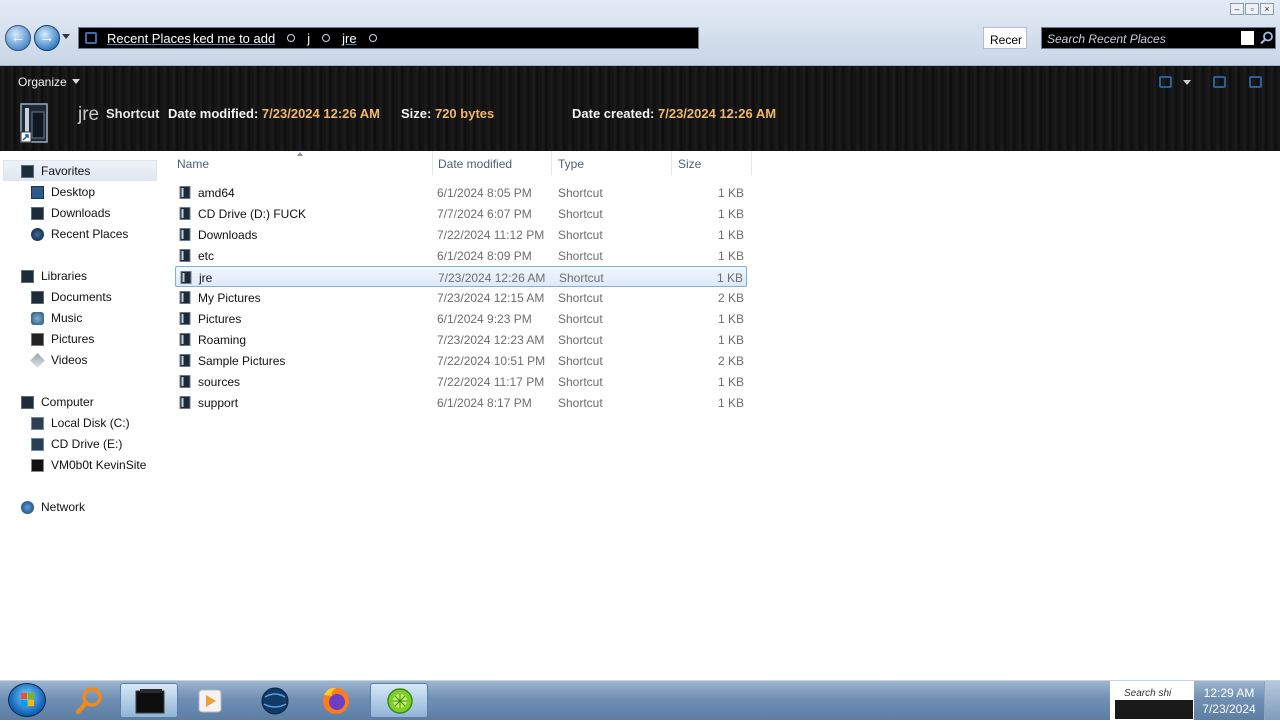 This screenshot has height=722, width=1280. What do you see at coordinates (730, 298) in the screenshot?
I see `file-size: 2 KB` at bounding box center [730, 298].